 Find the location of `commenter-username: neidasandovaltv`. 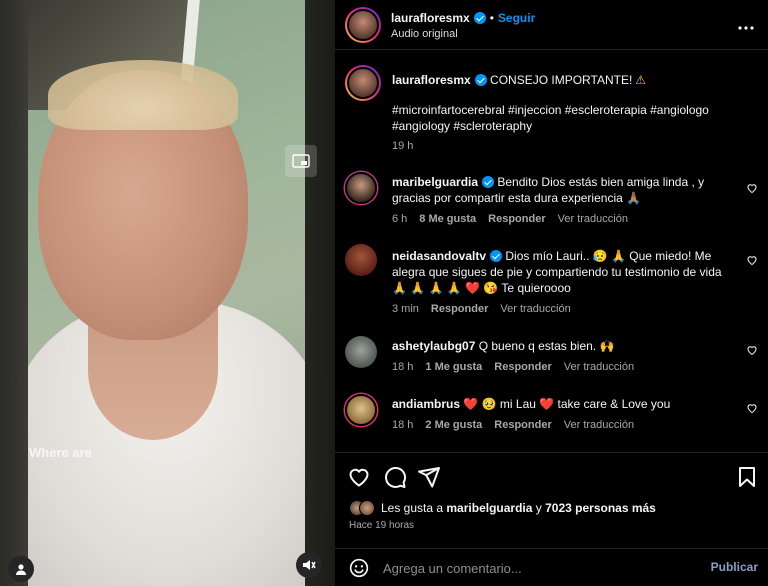

commenter-username: neidasandovaltv is located at coordinates (439, 256).